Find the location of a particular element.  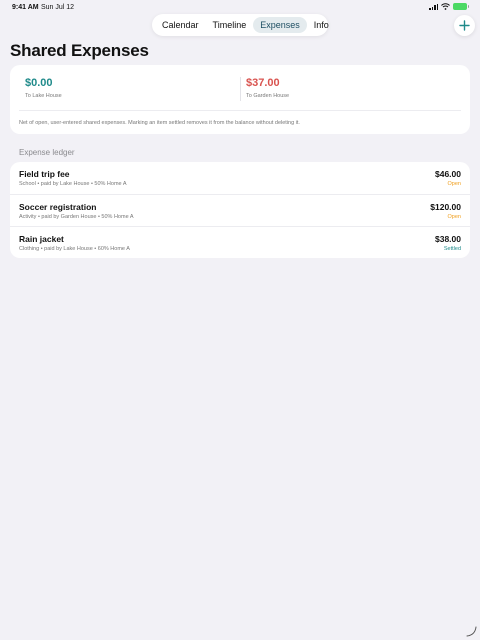

balance-label: To Garden House is located at coordinates (268, 96).